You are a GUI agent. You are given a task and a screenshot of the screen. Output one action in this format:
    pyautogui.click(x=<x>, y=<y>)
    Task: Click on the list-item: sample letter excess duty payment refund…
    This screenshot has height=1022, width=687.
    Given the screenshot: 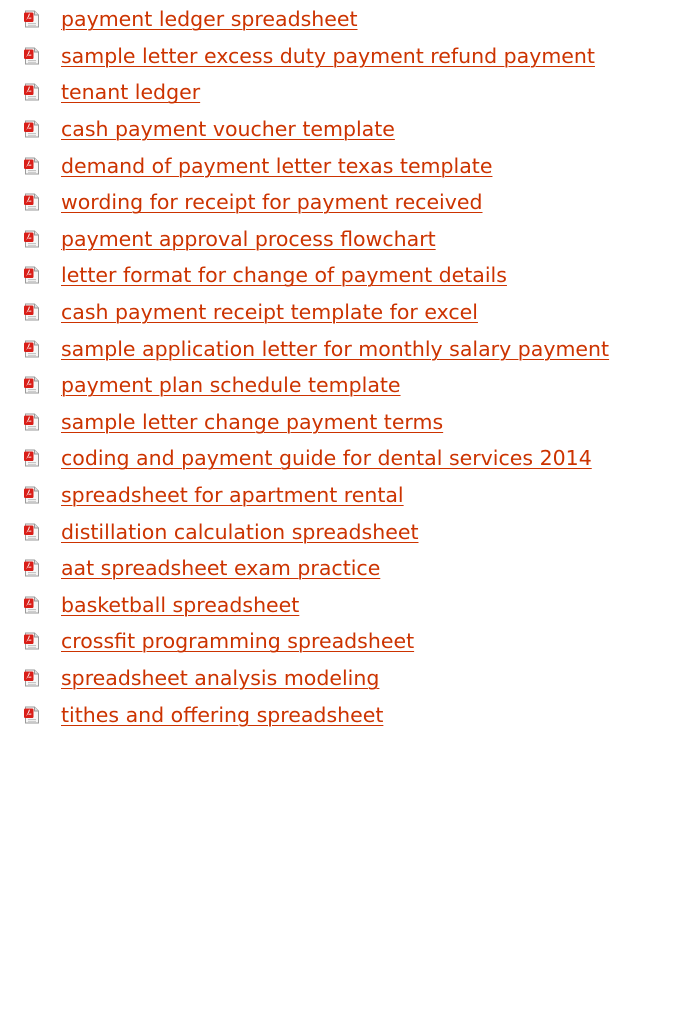 What is the action you would take?
    pyautogui.click(x=343, y=56)
    